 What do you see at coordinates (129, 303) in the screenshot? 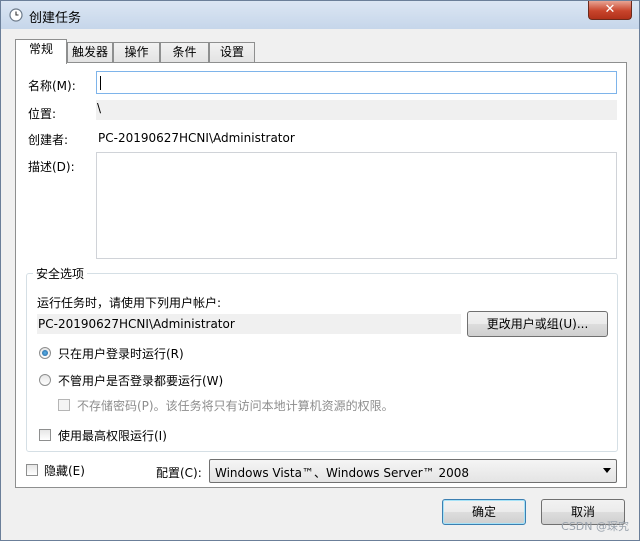
I see `run-as-label: 运行任务时，请使用下列用户帐户:` at bounding box center [129, 303].